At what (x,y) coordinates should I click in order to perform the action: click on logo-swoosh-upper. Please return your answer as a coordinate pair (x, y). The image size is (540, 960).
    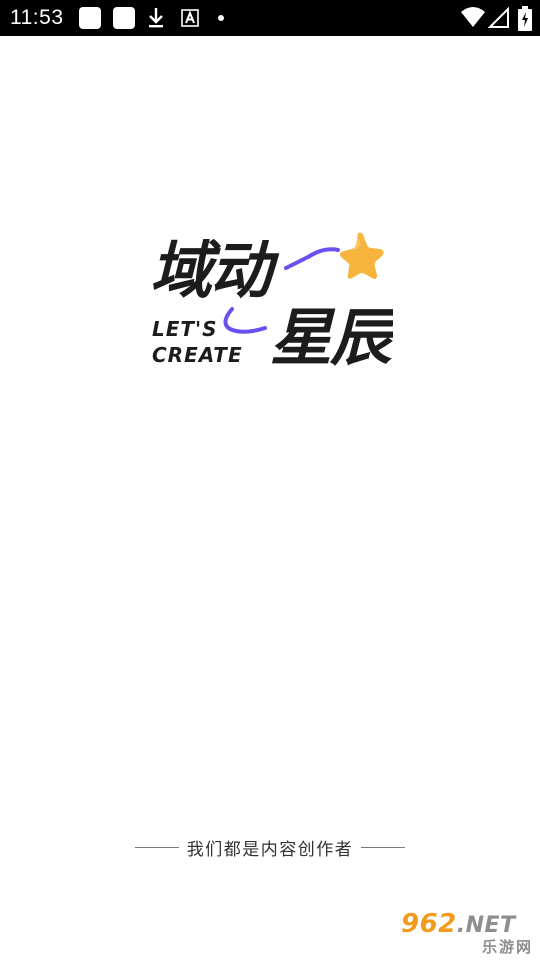
    Looking at the image, I should click on (312, 258).